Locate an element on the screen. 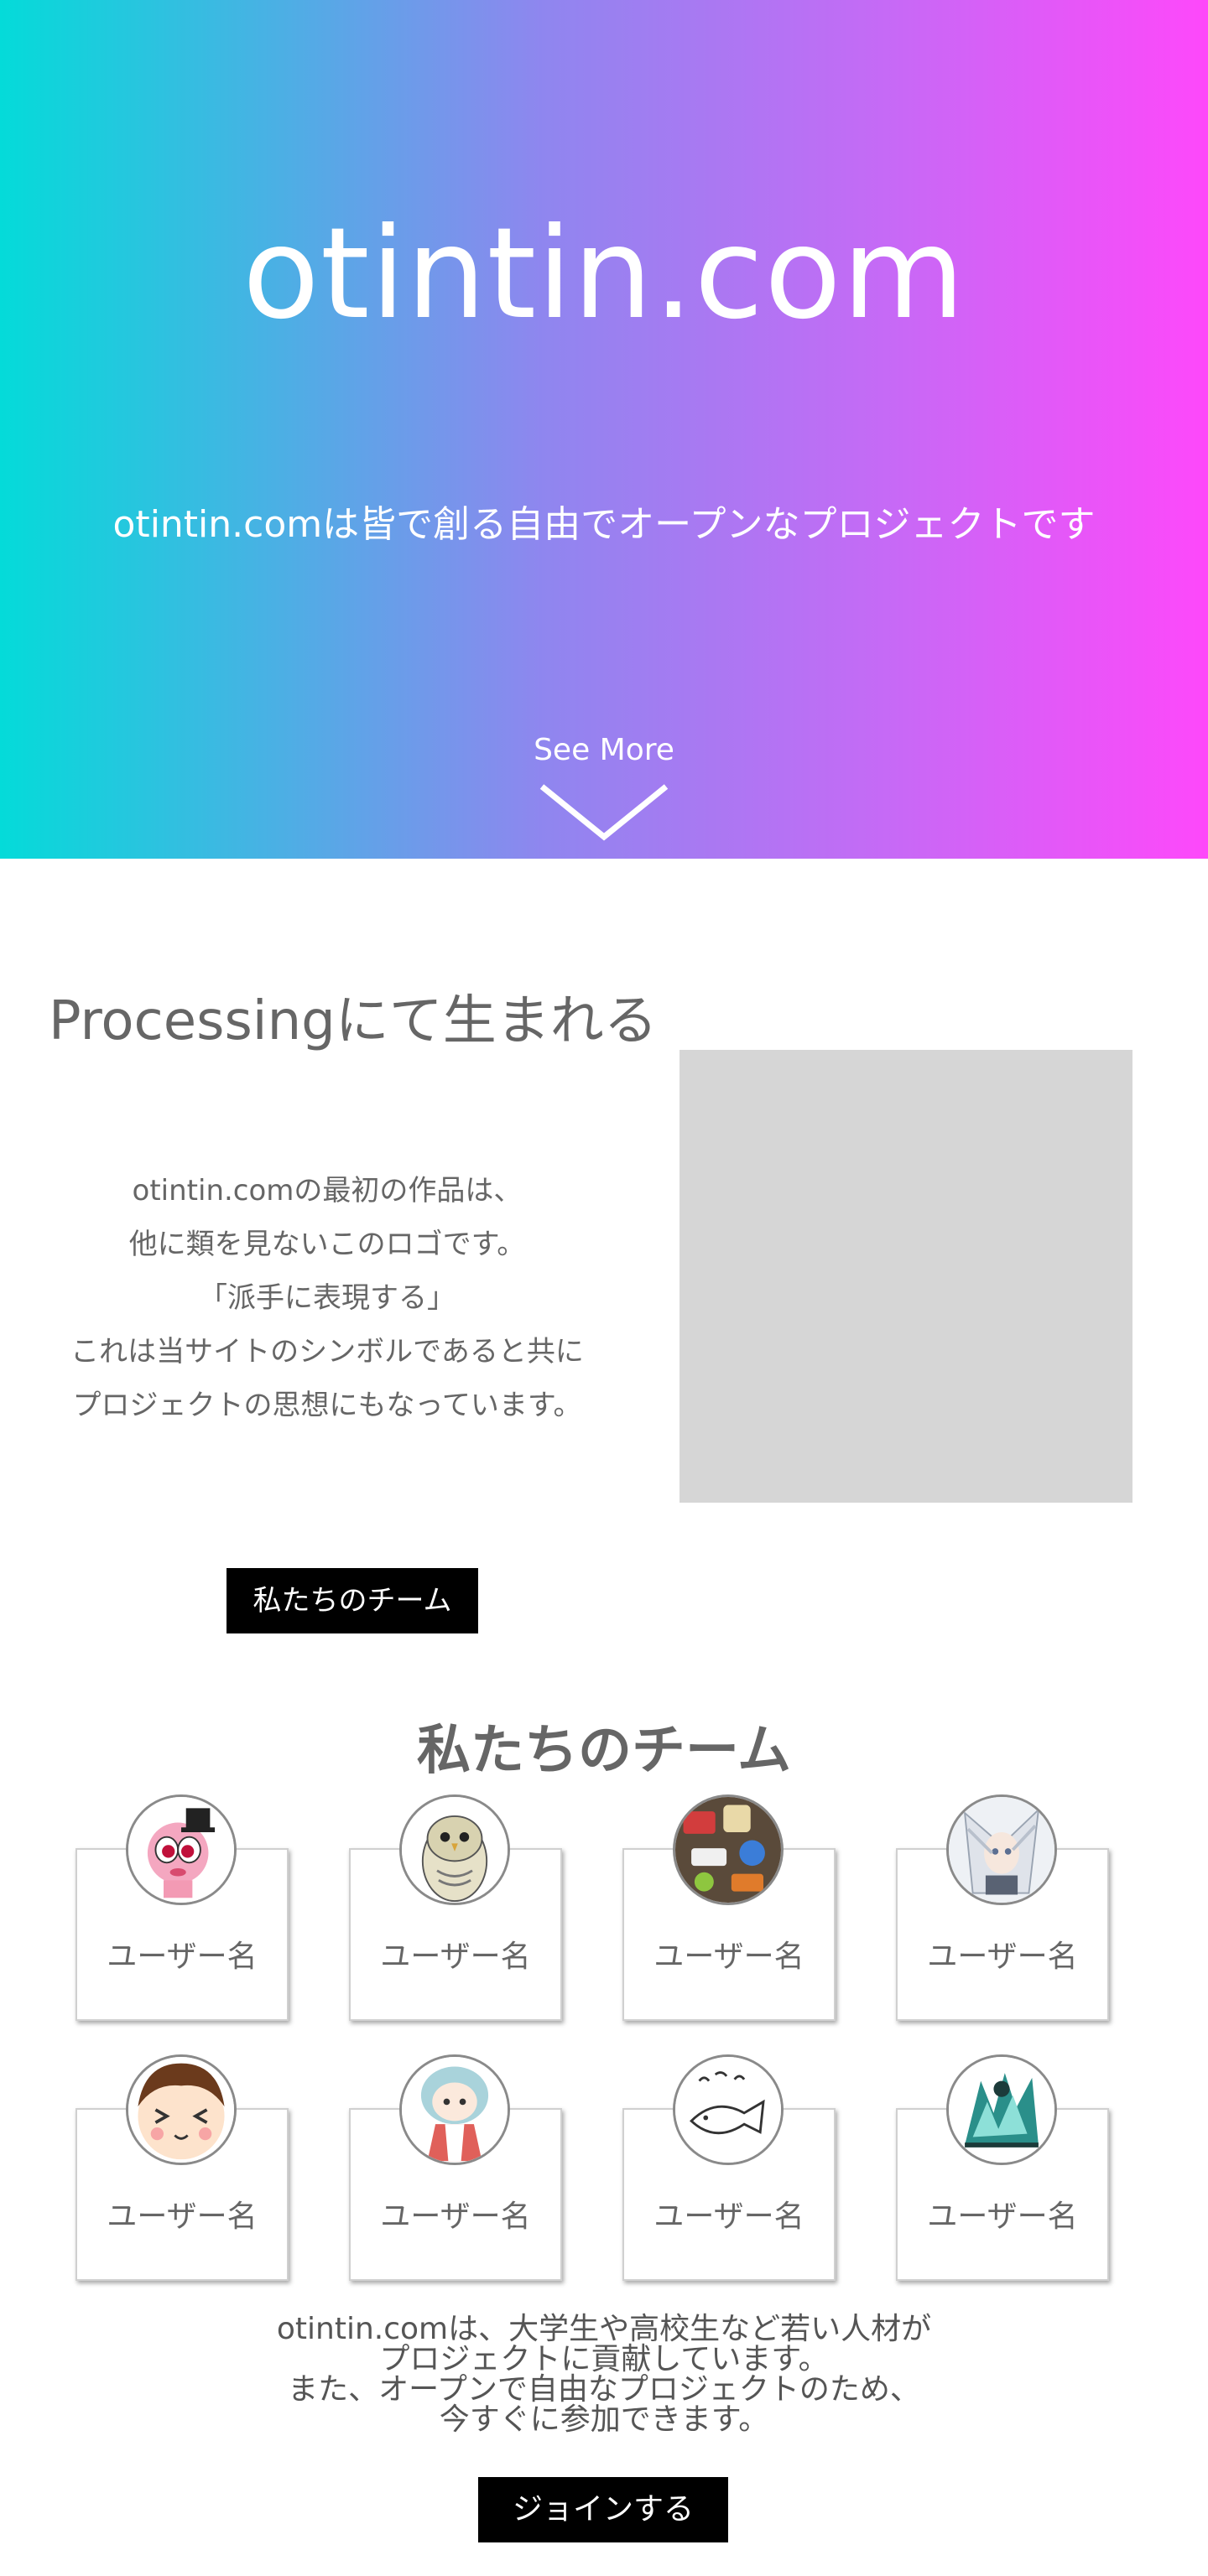  owl-avatar is located at coordinates (454, 1850).